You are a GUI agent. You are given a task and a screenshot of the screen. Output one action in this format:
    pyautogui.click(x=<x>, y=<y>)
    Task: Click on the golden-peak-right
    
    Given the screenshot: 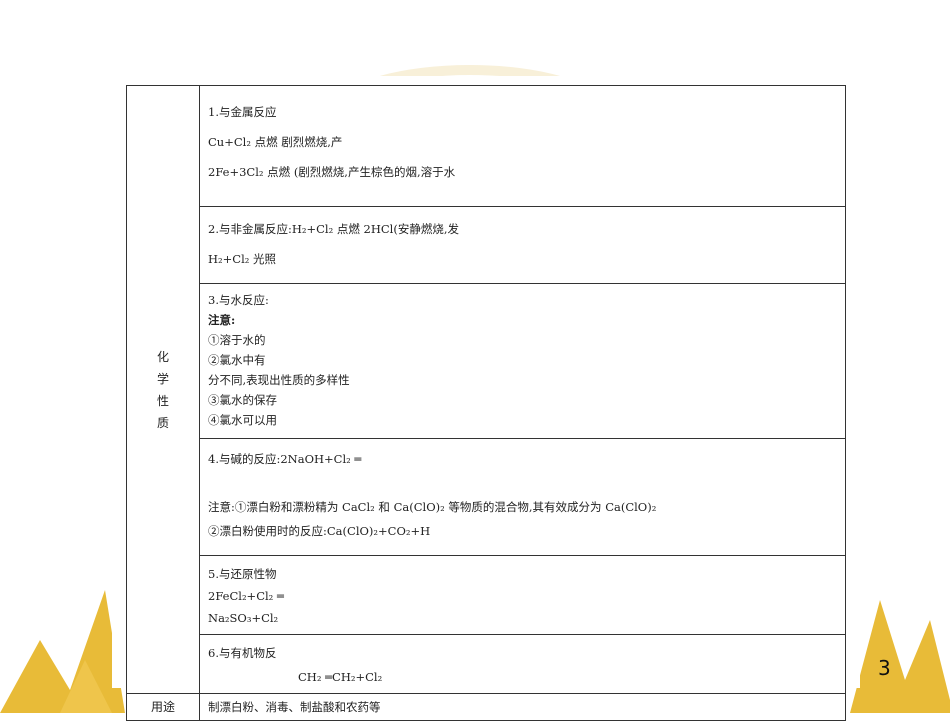 What is the action you would take?
    pyautogui.click(x=900, y=656)
    